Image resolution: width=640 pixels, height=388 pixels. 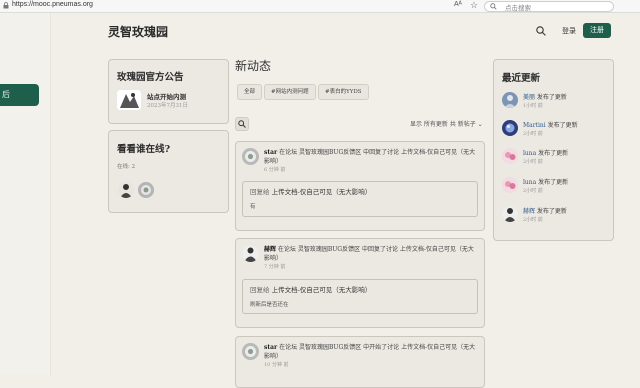 I want to click on reply-box: 回复给 上传文档-仅自己可见（无大影响） 有, so click(x=360, y=199).